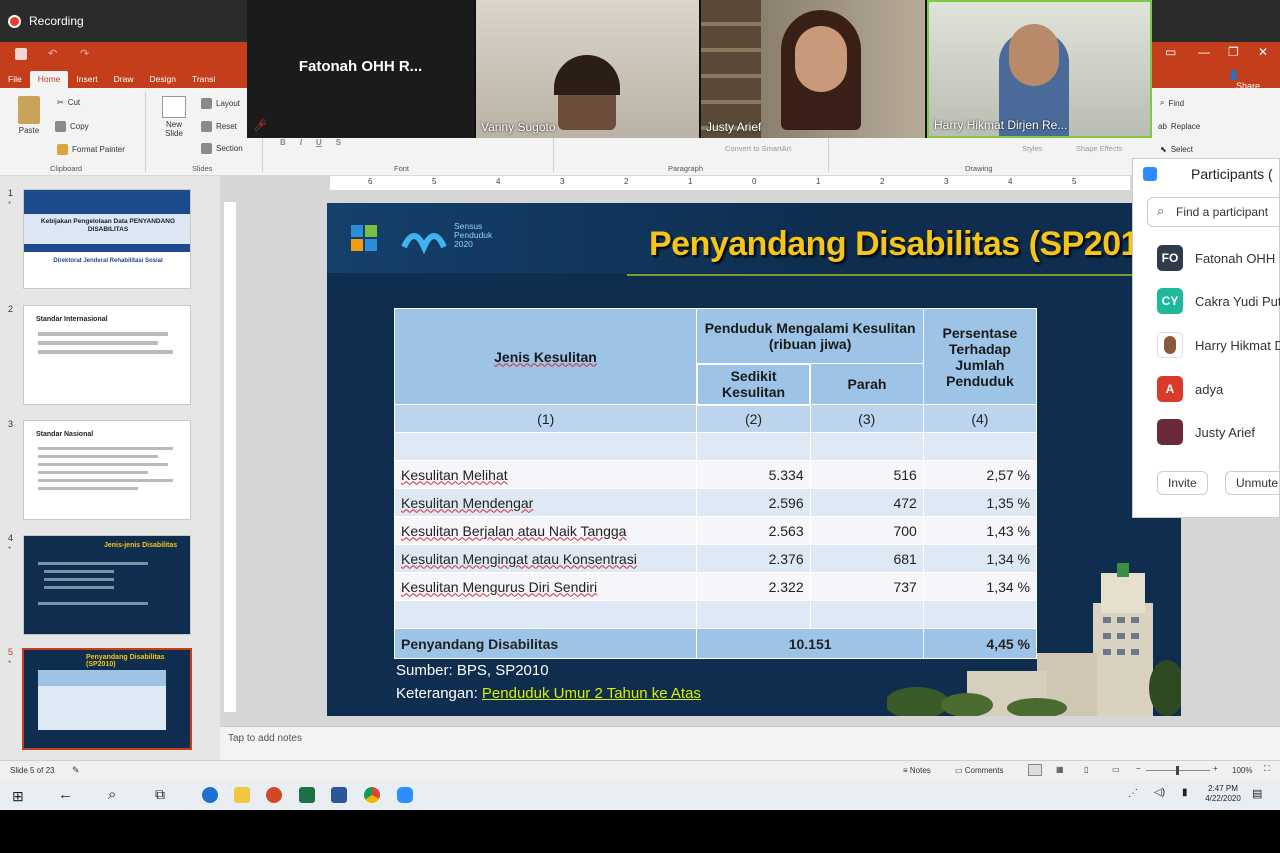 The height and width of the screenshot is (853, 1280). Describe the element at coordinates (274, 795) in the screenshot. I see `powerpoint-icon` at that location.